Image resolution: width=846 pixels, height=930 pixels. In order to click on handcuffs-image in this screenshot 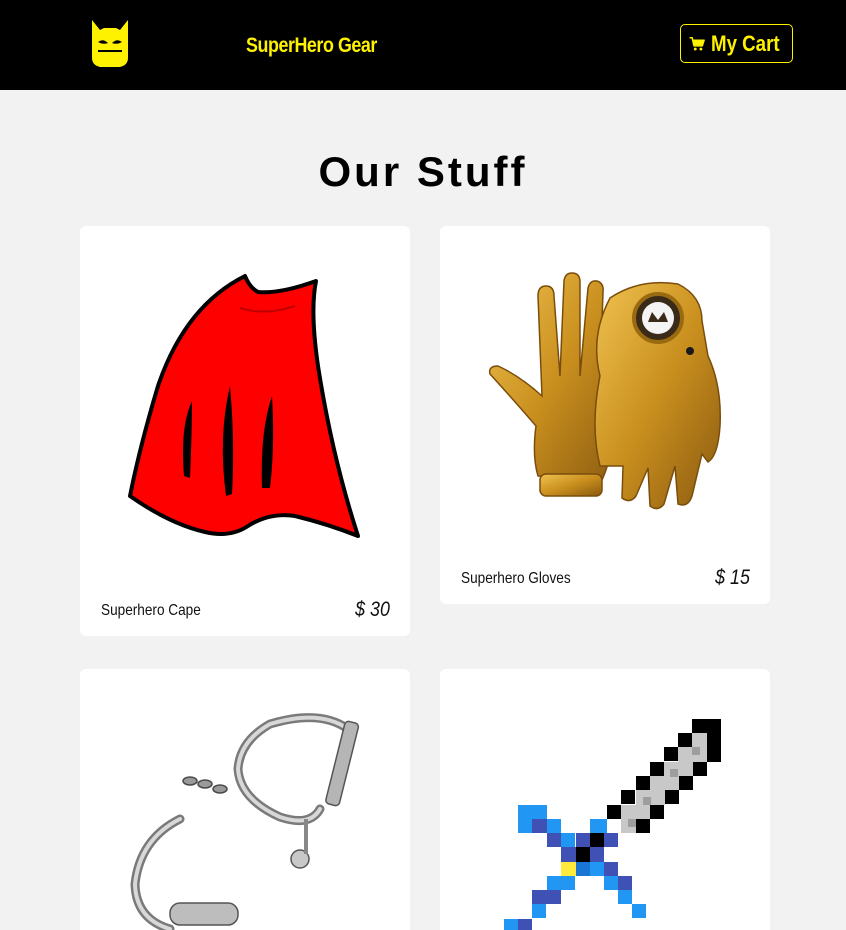, I will do `click(245, 821)`.